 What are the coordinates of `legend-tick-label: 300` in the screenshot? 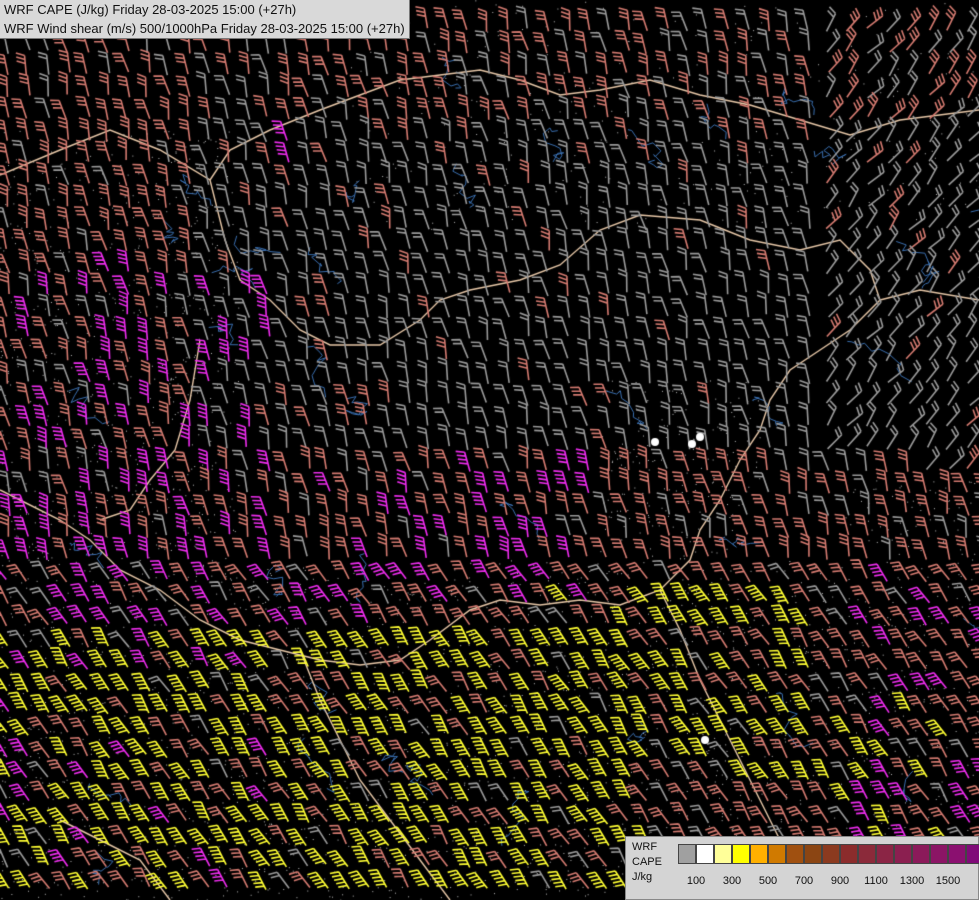 It's located at (732, 881).